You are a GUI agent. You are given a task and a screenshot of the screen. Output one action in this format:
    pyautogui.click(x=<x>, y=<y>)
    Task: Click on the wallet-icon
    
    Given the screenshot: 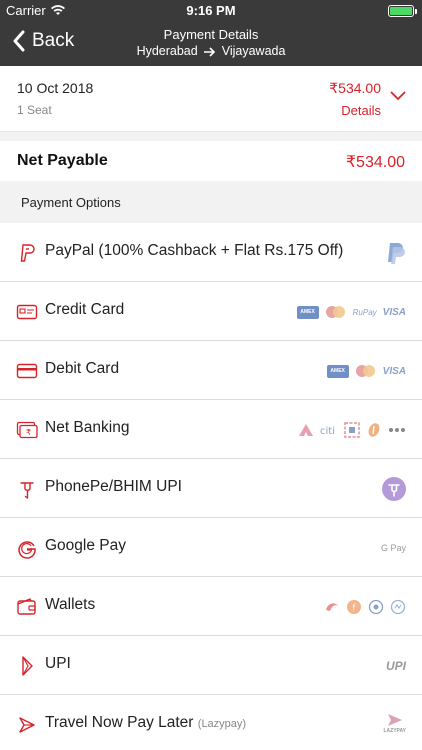 What is the action you would take?
    pyautogui.click(x=26, y=606)
    